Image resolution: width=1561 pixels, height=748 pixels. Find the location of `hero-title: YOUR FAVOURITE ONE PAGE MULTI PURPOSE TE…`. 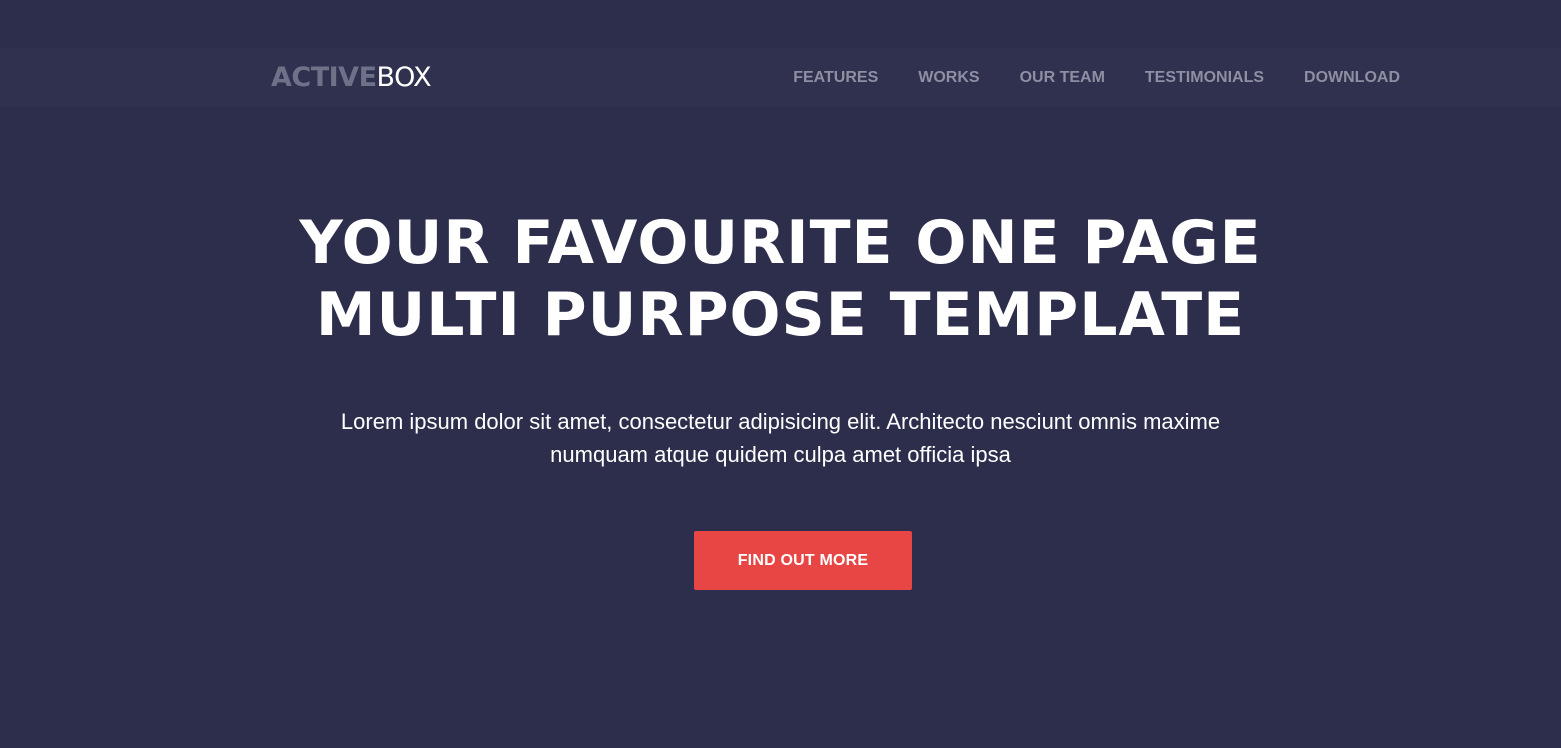

hero-title: YOUR FAVOURITE ONE PAGE MULTI PURPOSE TE… is located at coordinates (781, 279).